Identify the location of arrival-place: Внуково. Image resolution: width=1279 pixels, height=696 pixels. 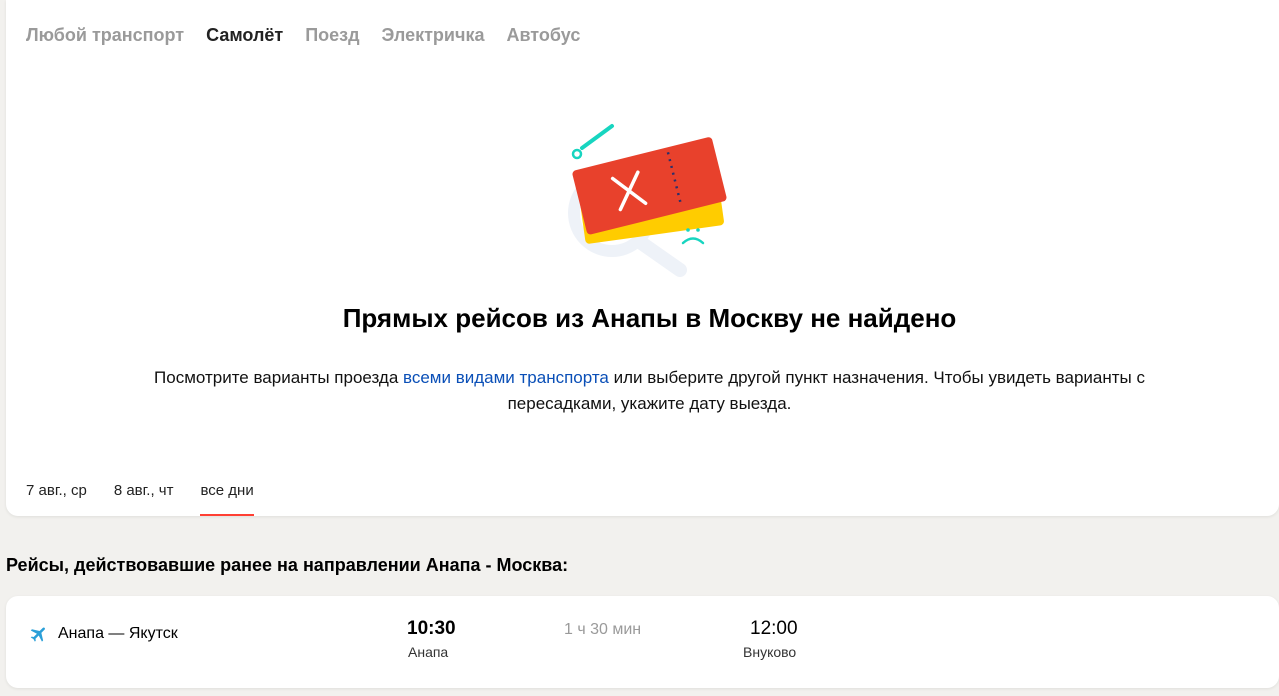
(770, 652).